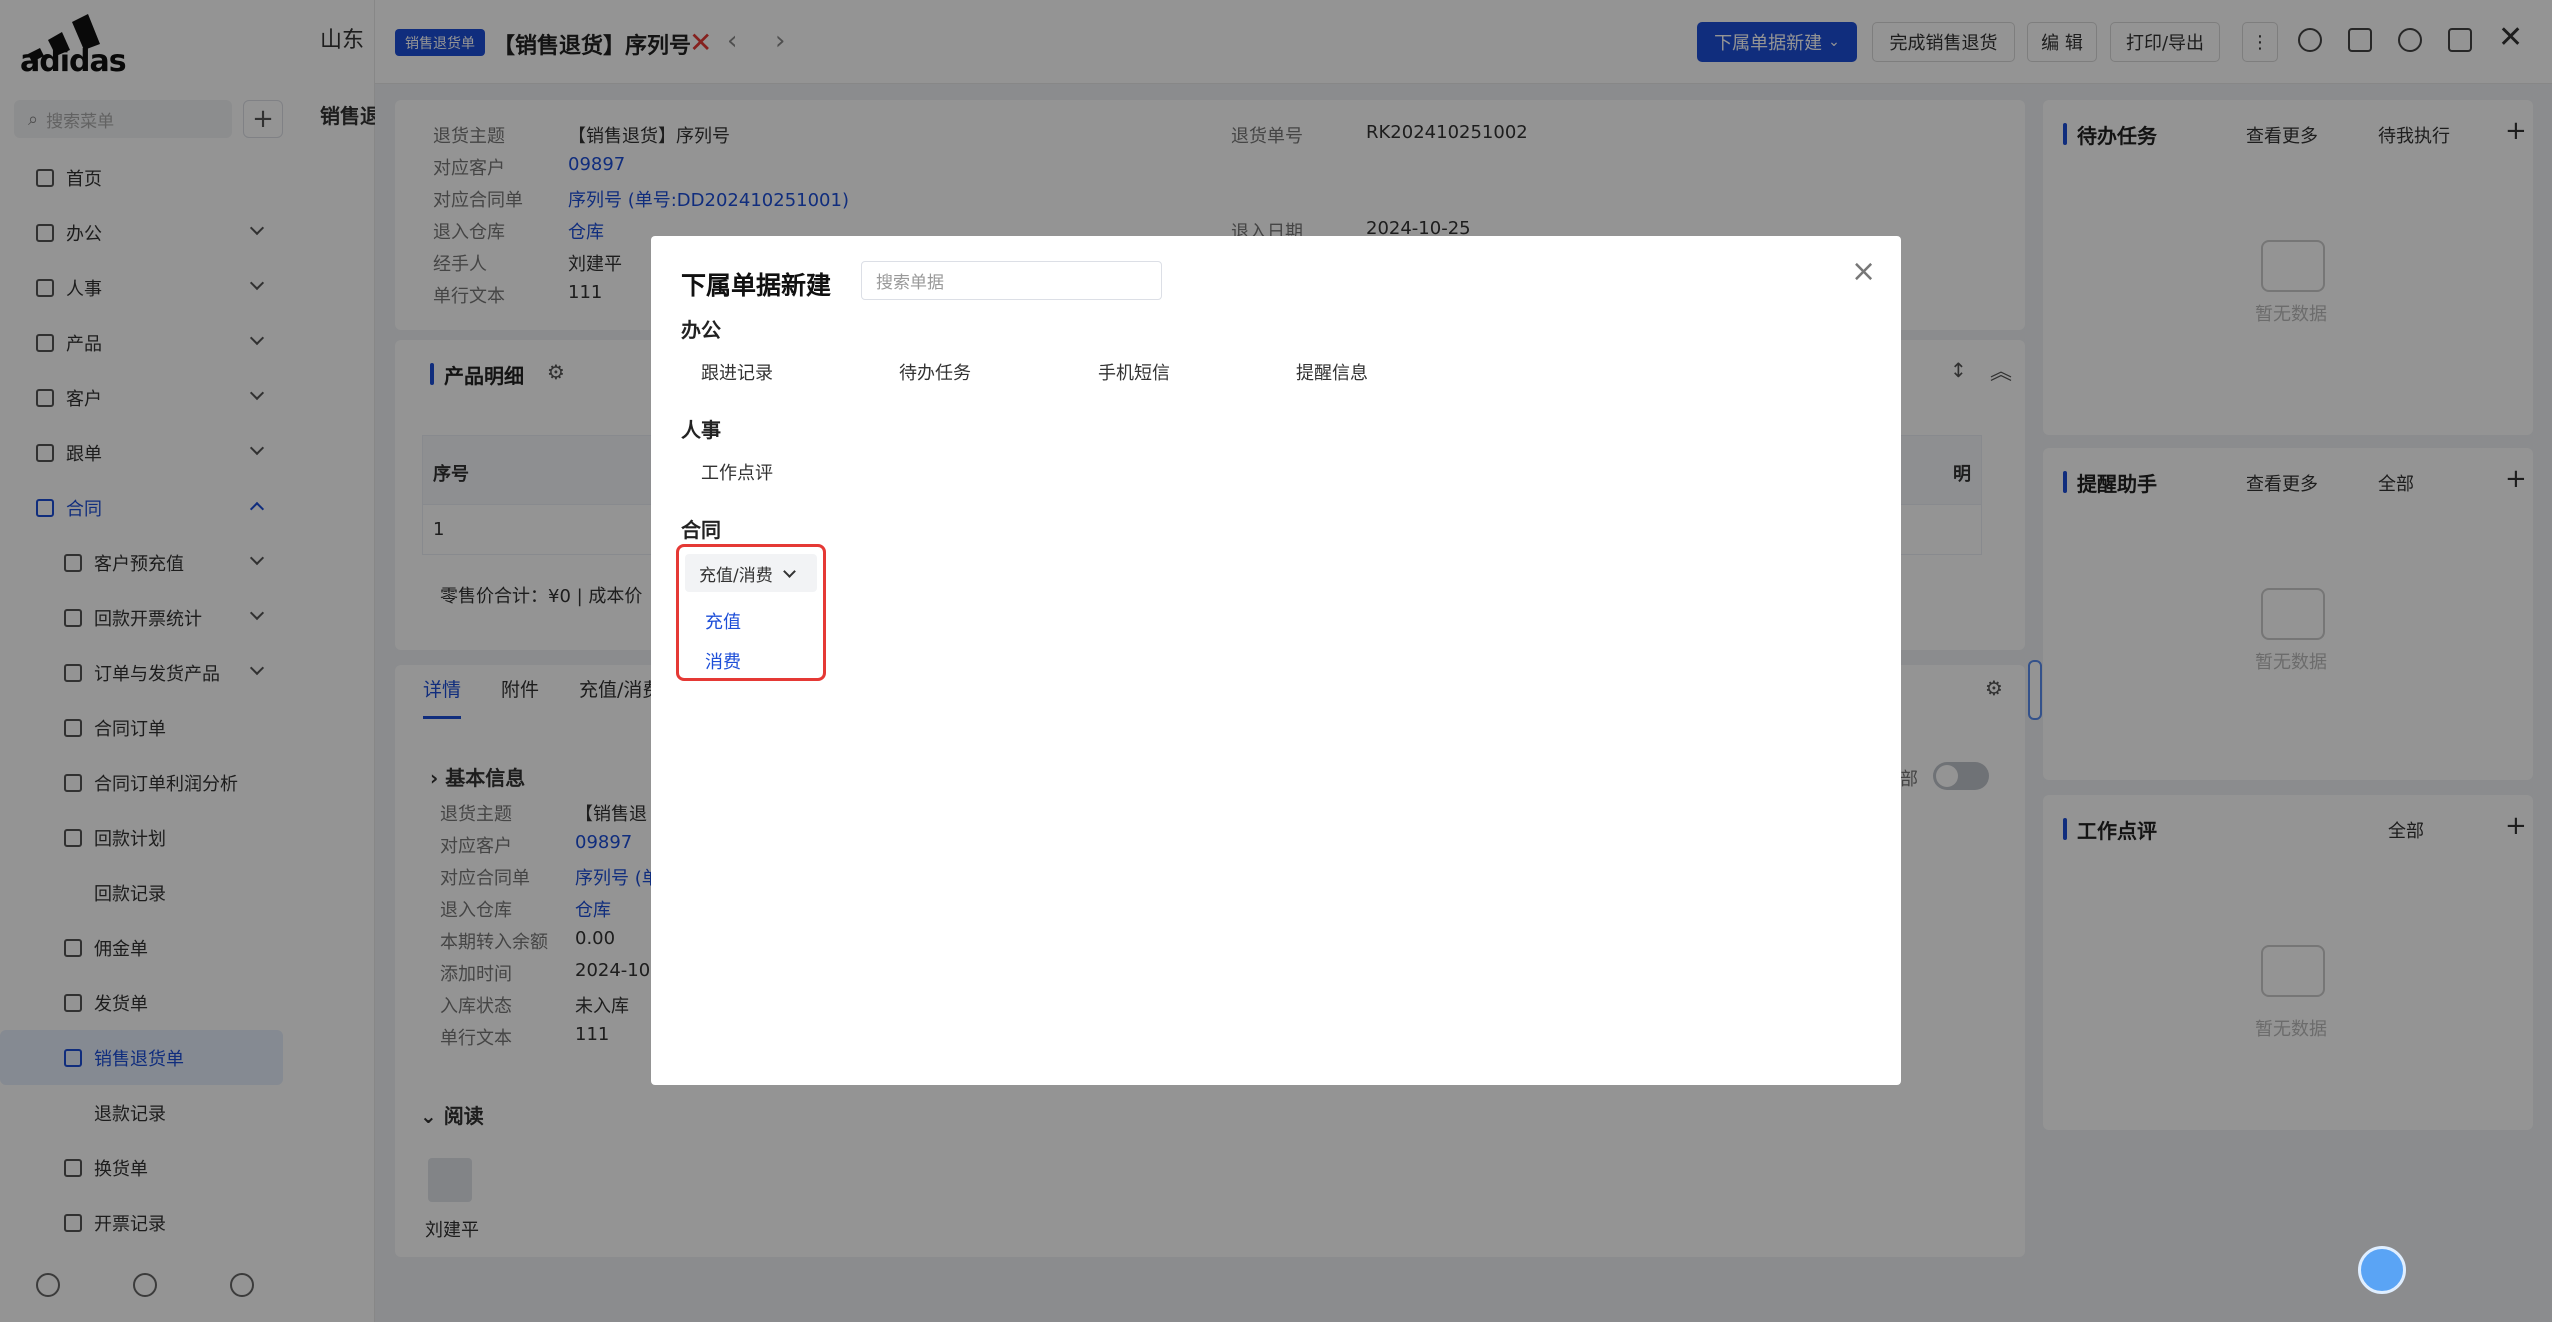 This screenshot has width=2552, height=1322. What do you see at coordinates (756, 285) in the screenshot?
I see `modal-title: 下属单据新建` at bounding box center [756, 285].